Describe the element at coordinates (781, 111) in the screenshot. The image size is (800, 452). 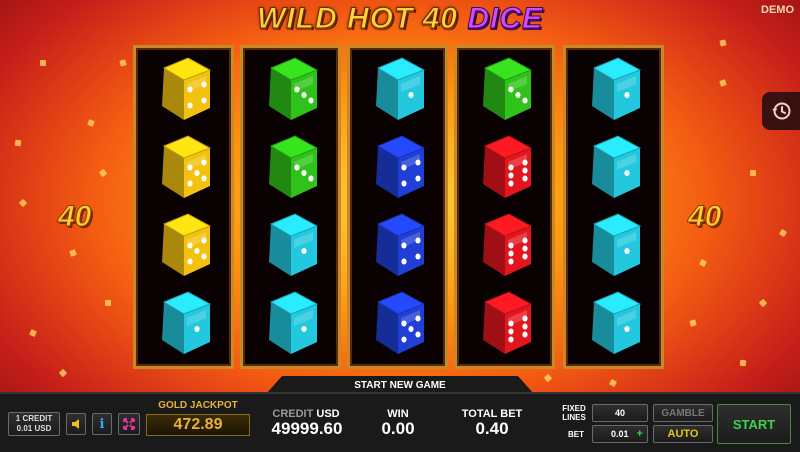
I see `history-button` at that location.